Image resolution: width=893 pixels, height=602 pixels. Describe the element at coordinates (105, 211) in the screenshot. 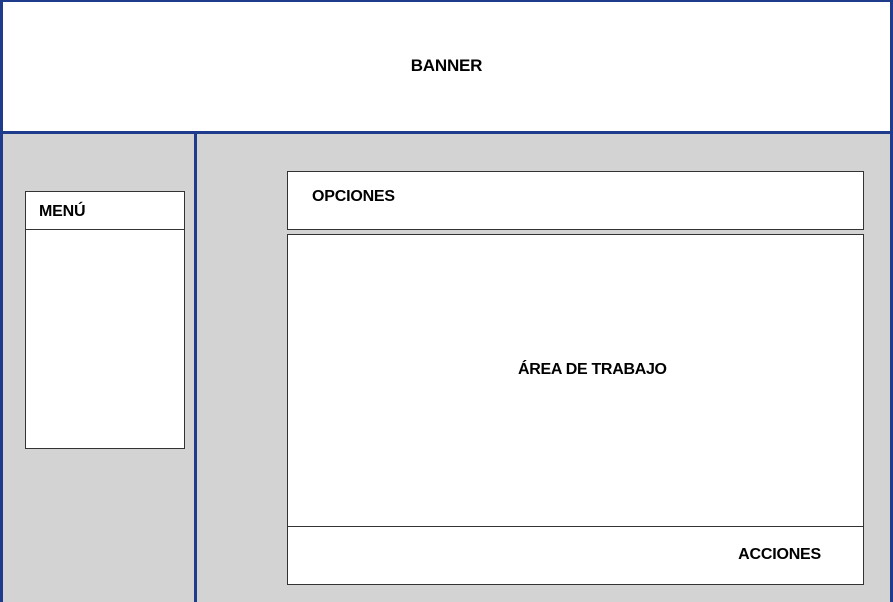

I see `menu-header: MENÚ` at that location.